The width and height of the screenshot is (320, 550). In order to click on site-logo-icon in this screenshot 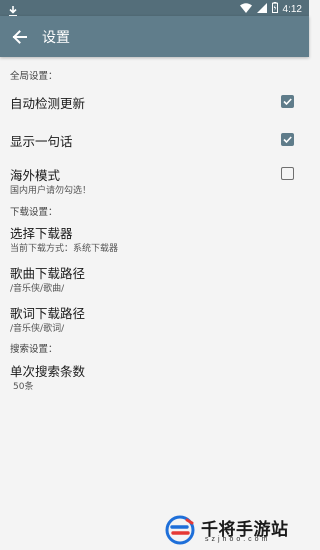, I will do `click(180, 530)`.